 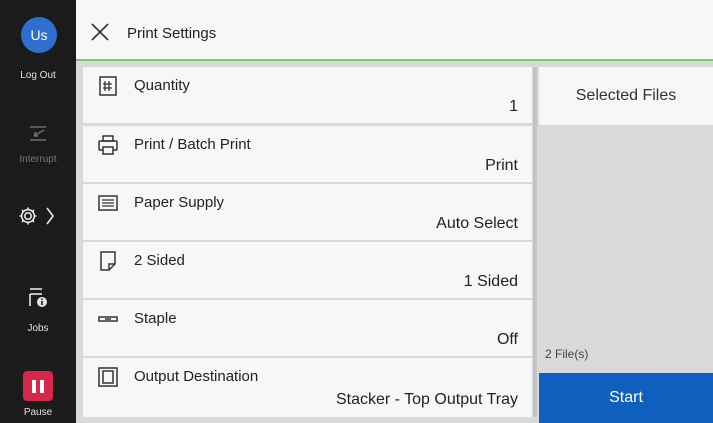 What do you see at coordinates (108, 86) in the screenshot?
I see `quantity-icon` at bounding box center [108, 86].